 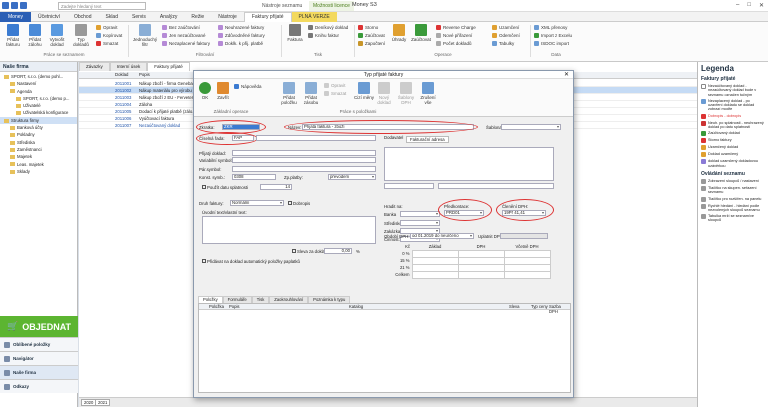 I want to click on tab-billing-address: Fakturační adresa, so click(x=427, y=139).